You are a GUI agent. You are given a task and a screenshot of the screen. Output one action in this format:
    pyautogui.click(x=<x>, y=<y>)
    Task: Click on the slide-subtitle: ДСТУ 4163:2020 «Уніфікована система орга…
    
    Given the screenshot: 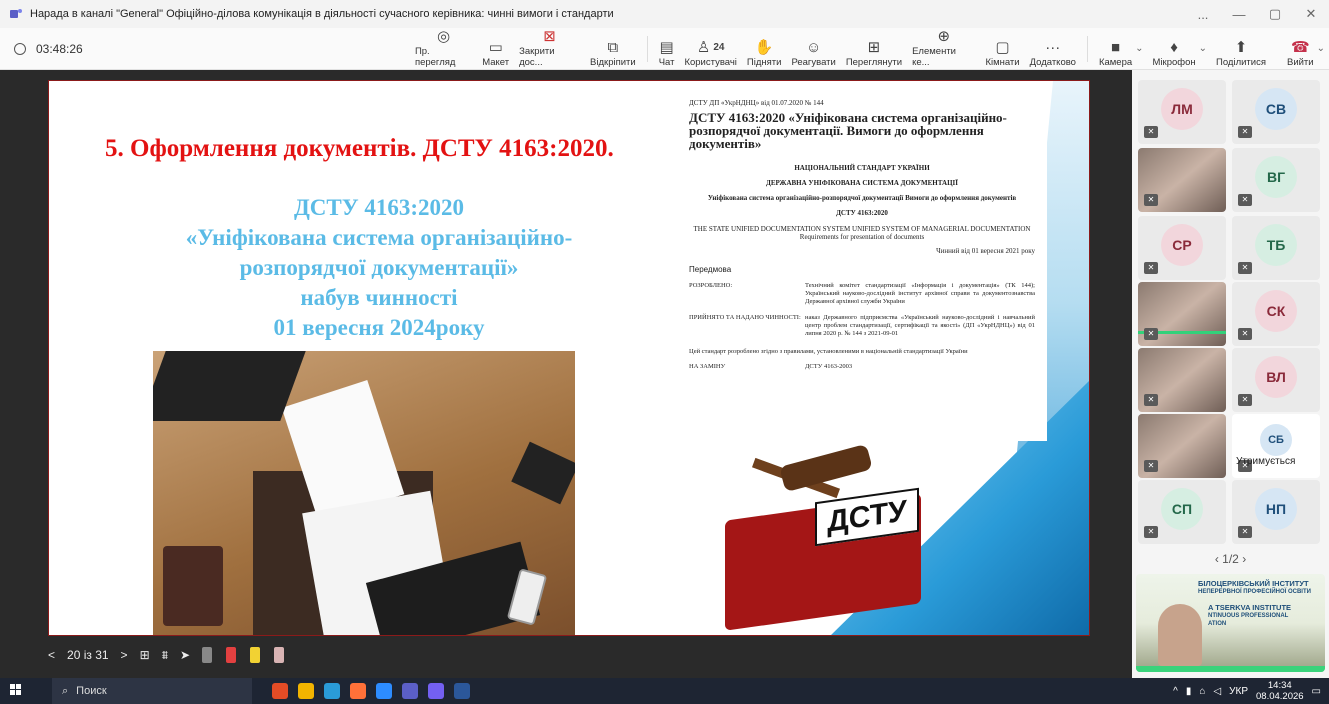 What is the action you would take?
    pyautogui.click(x=379, y=268)
    